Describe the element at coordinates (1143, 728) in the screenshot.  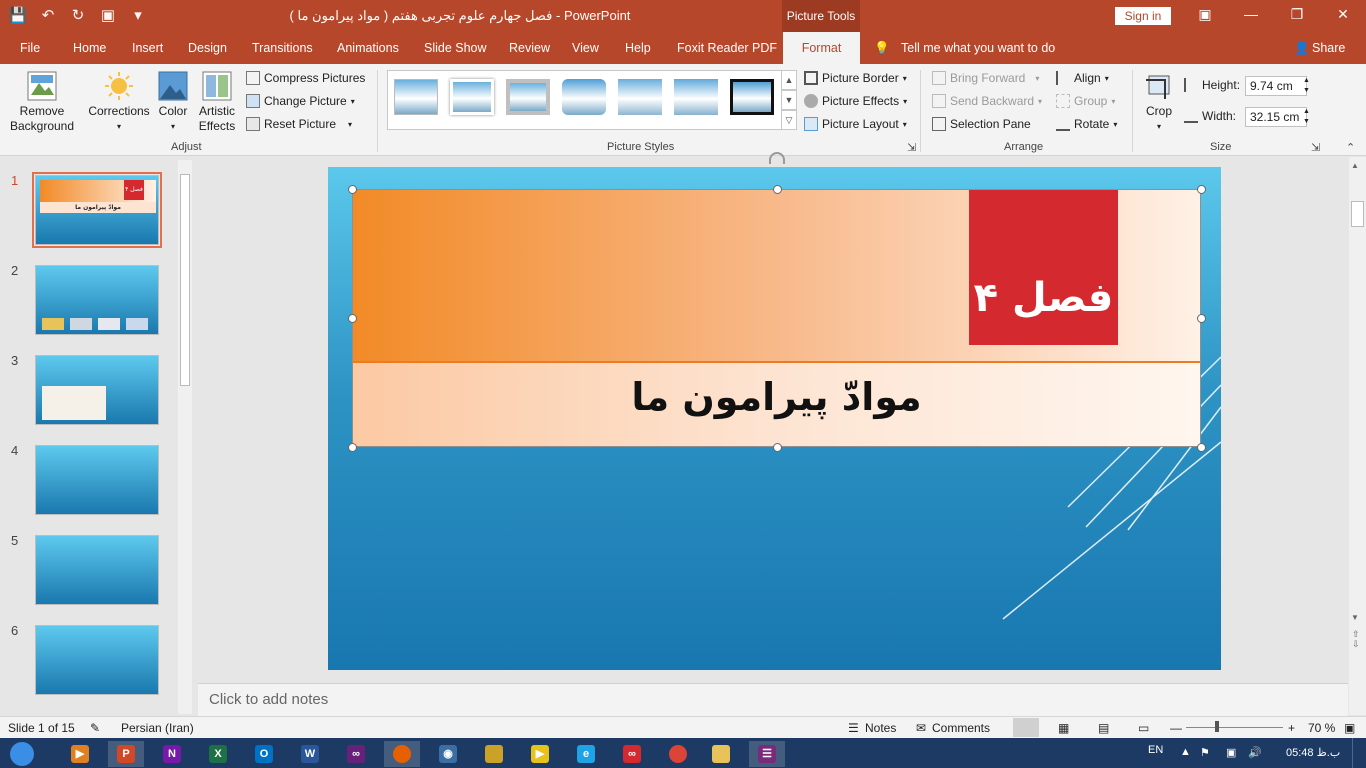
I see `slideshow-icon: ▭` at that location.